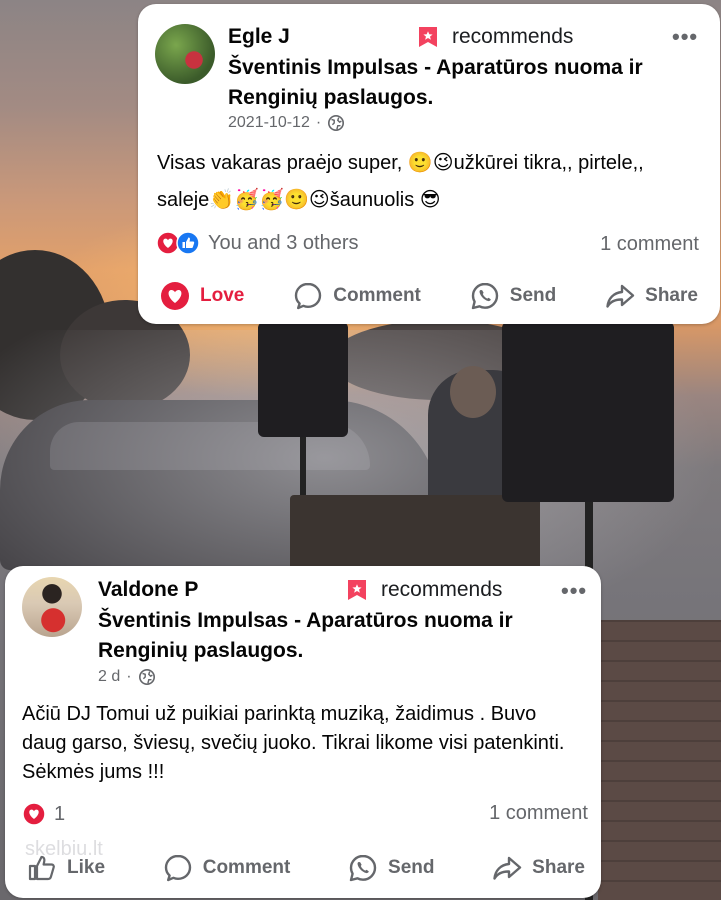 This screenshot has height=900, width=721. Describe the element at coordinates (259, 37) in the screenshot. I see `author-name: Egle J` at that location.